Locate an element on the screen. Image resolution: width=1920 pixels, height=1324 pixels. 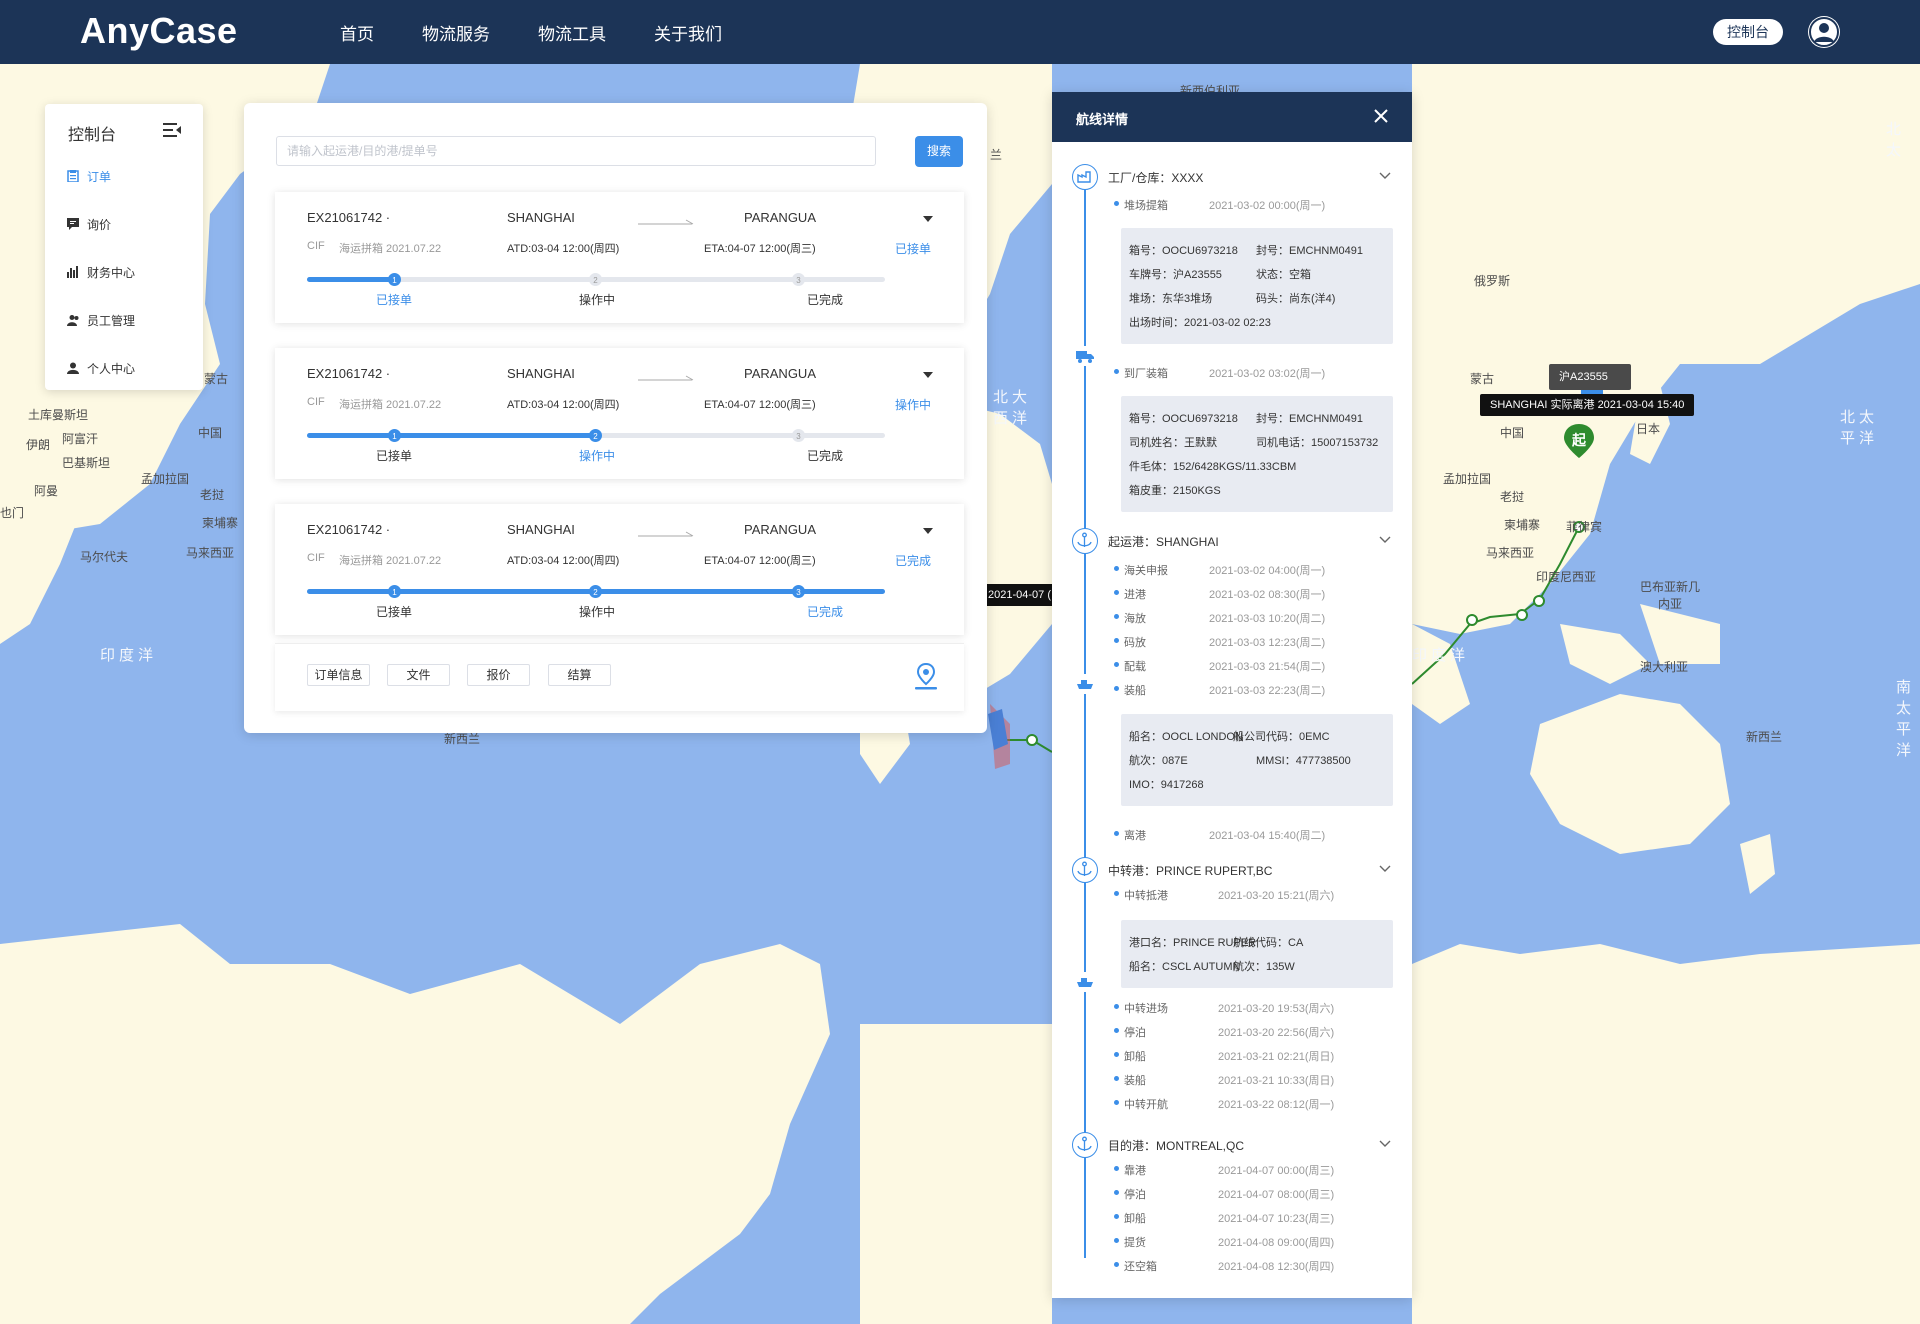
origin-port-title: 起运港：SHANGHAI is located at coordinates (1163, 542).